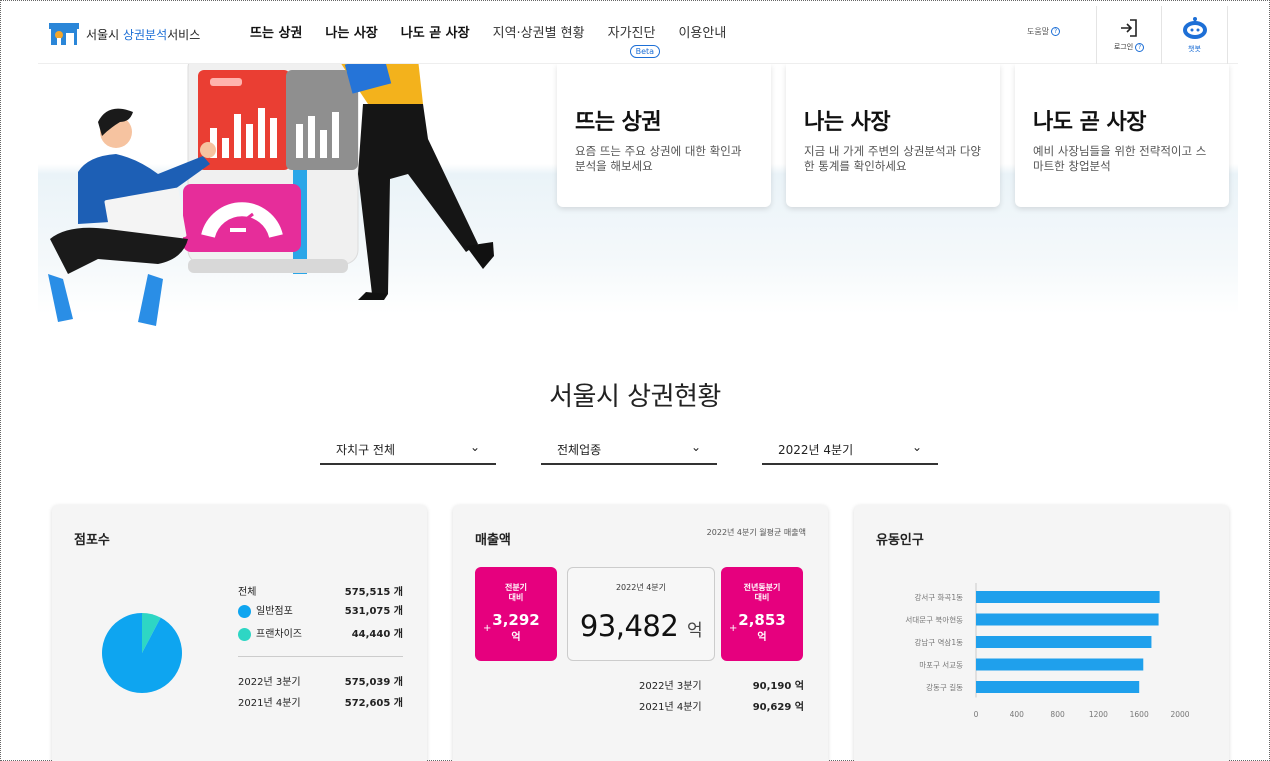  What do you see at coordinates (539, 31) in the screenshot?
I see `nav-region-status: 지역·상권별 현황` at bounding box center [539, 31].